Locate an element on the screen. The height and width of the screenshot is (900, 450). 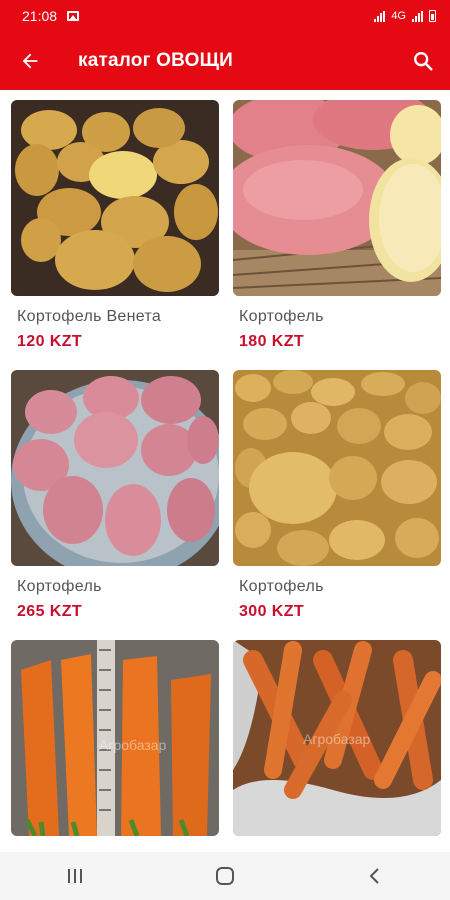
product-image-carrots-in-sack: Агробазар is located at coordinates (337, 738).